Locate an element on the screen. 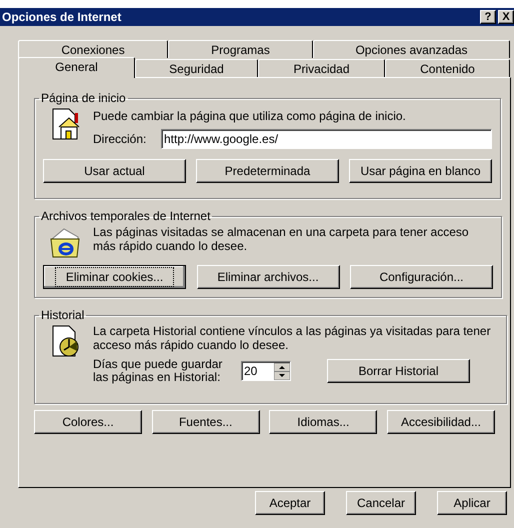  days-spinner: 20 is located at coordinates (266, 371).